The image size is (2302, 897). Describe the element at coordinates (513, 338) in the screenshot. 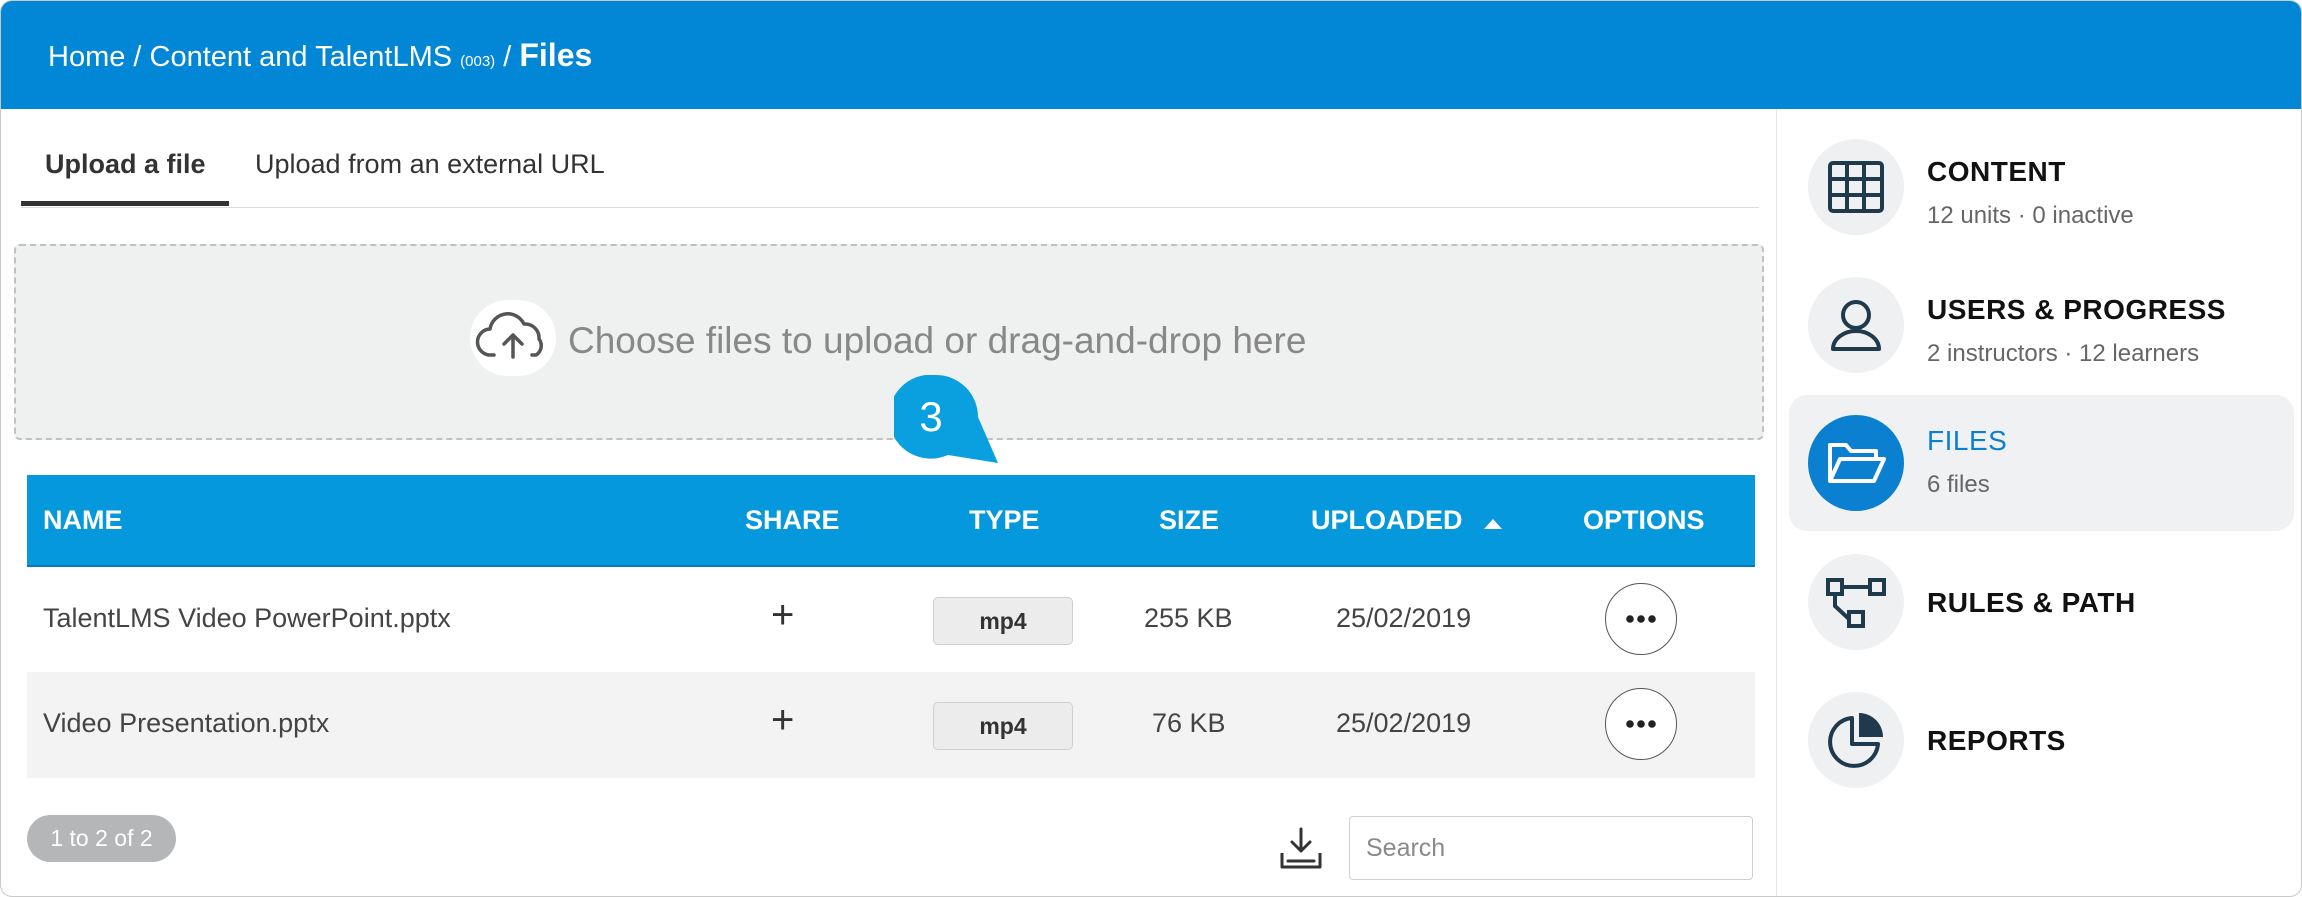

I see `cloud-upload-icon` at that location.